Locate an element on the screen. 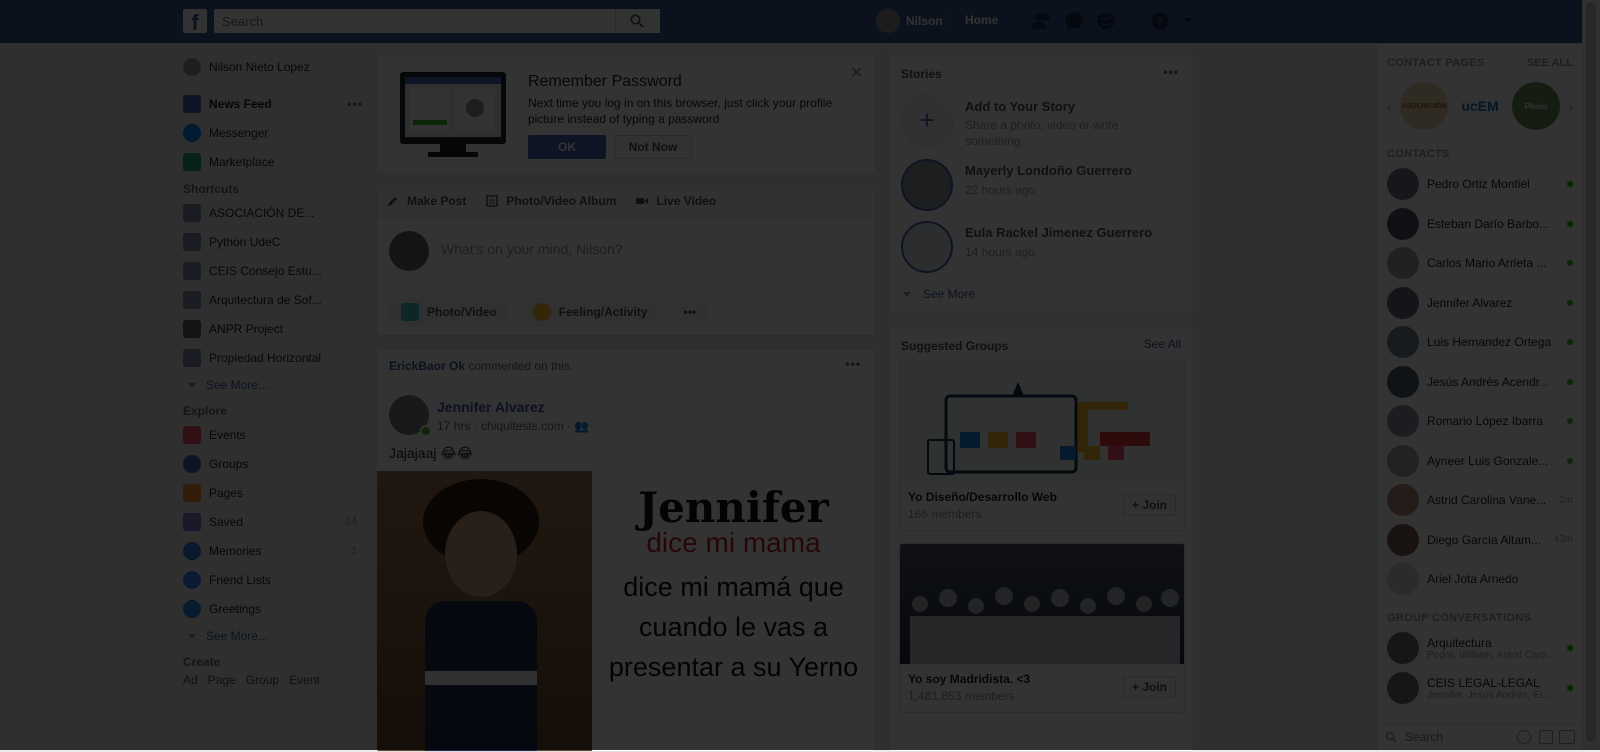  create-group-link: Group is located at coordinates (262, 680).